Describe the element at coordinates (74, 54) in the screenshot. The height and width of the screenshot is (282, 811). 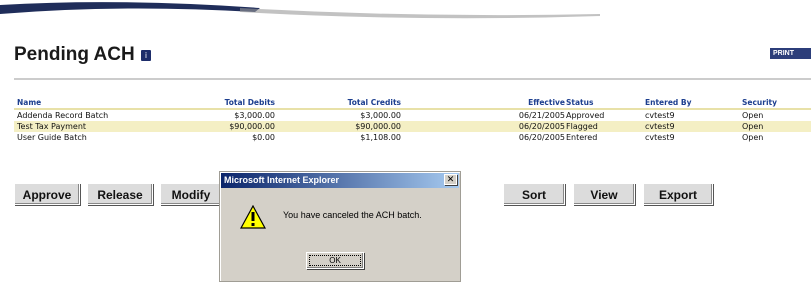
I see `page-title: Pending ACH` at that location.